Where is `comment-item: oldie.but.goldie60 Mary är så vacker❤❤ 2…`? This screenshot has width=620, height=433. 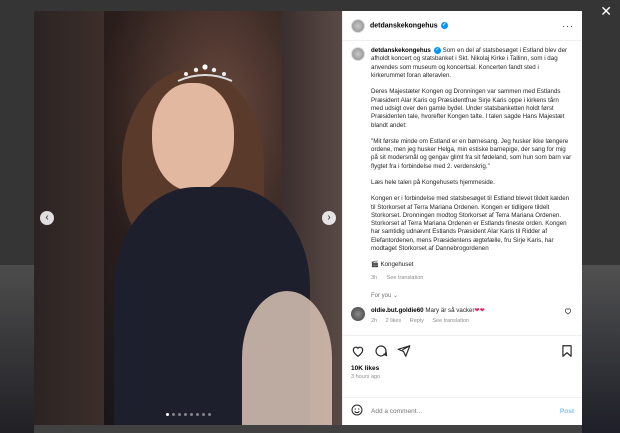 comment-item: oldie.but.goldie60 Mary är så vacker❤❤ 2… is located at coordinates (461, 315).